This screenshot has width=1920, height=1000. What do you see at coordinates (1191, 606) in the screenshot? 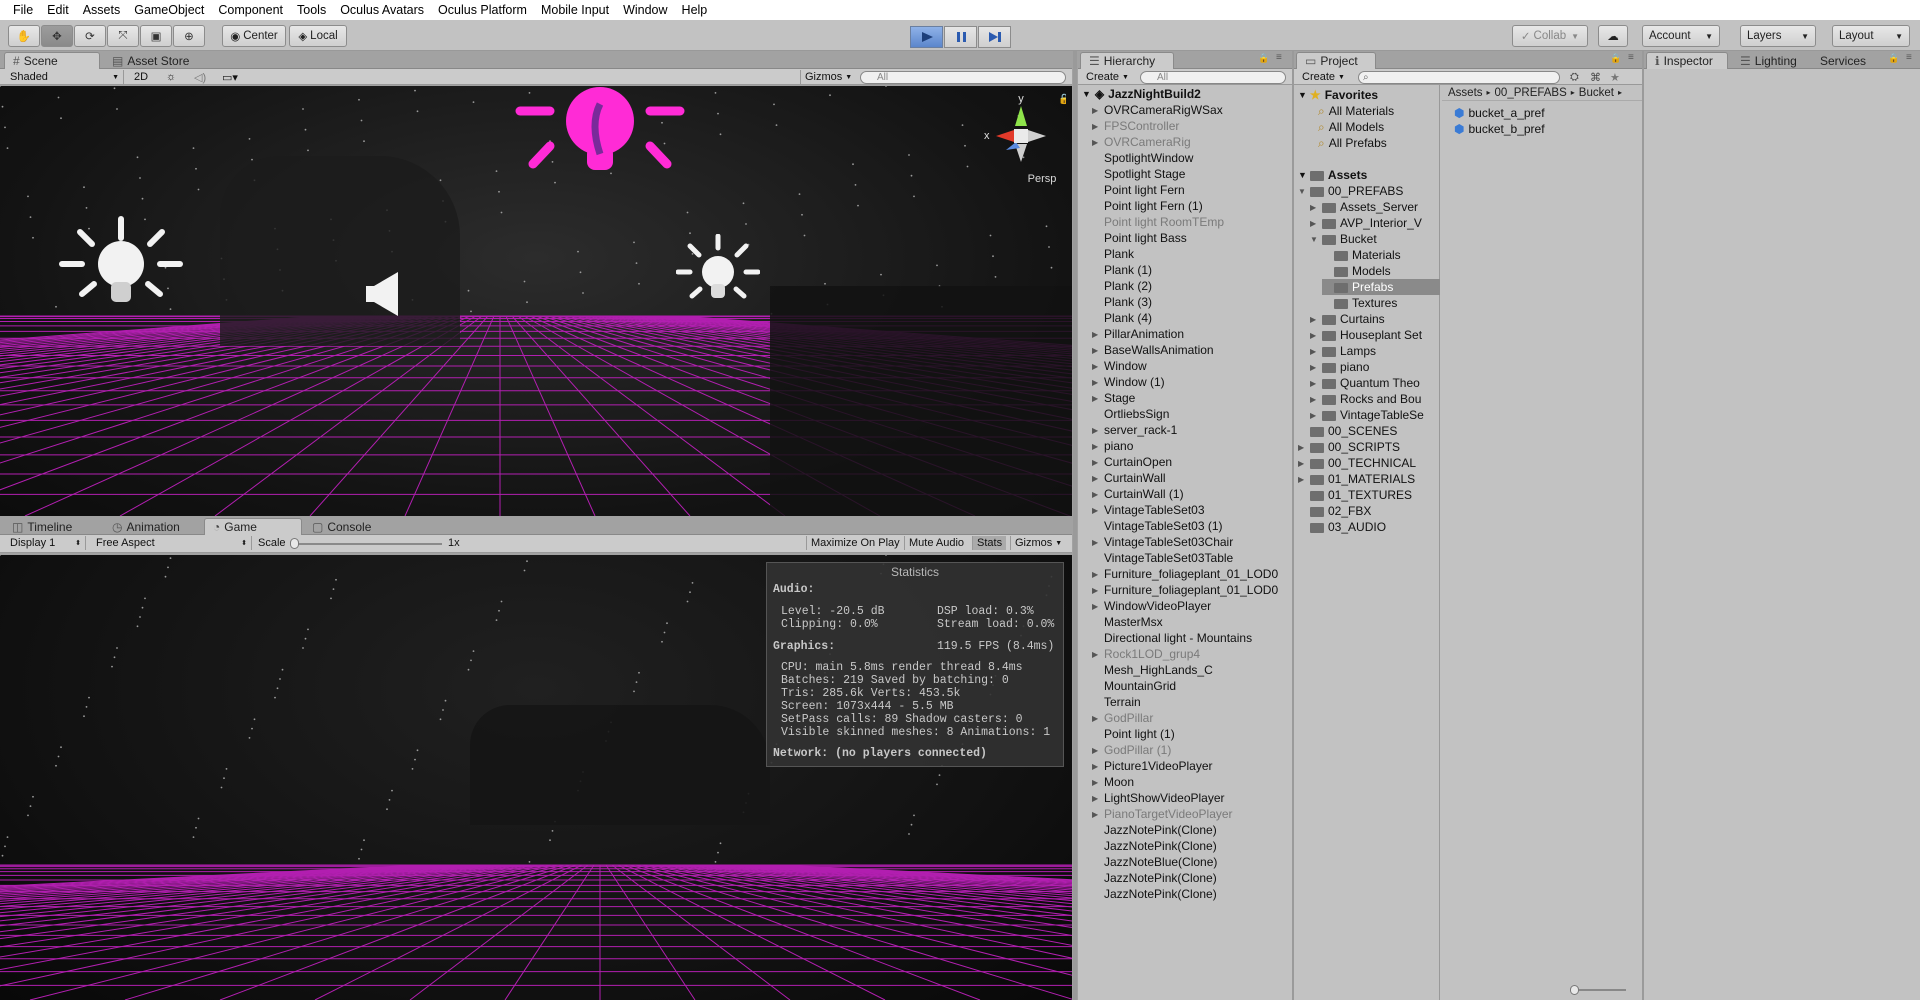
I see `hierarchy-item: ▶ WindowVideoPlayer` at bounding box center [1191, 606].